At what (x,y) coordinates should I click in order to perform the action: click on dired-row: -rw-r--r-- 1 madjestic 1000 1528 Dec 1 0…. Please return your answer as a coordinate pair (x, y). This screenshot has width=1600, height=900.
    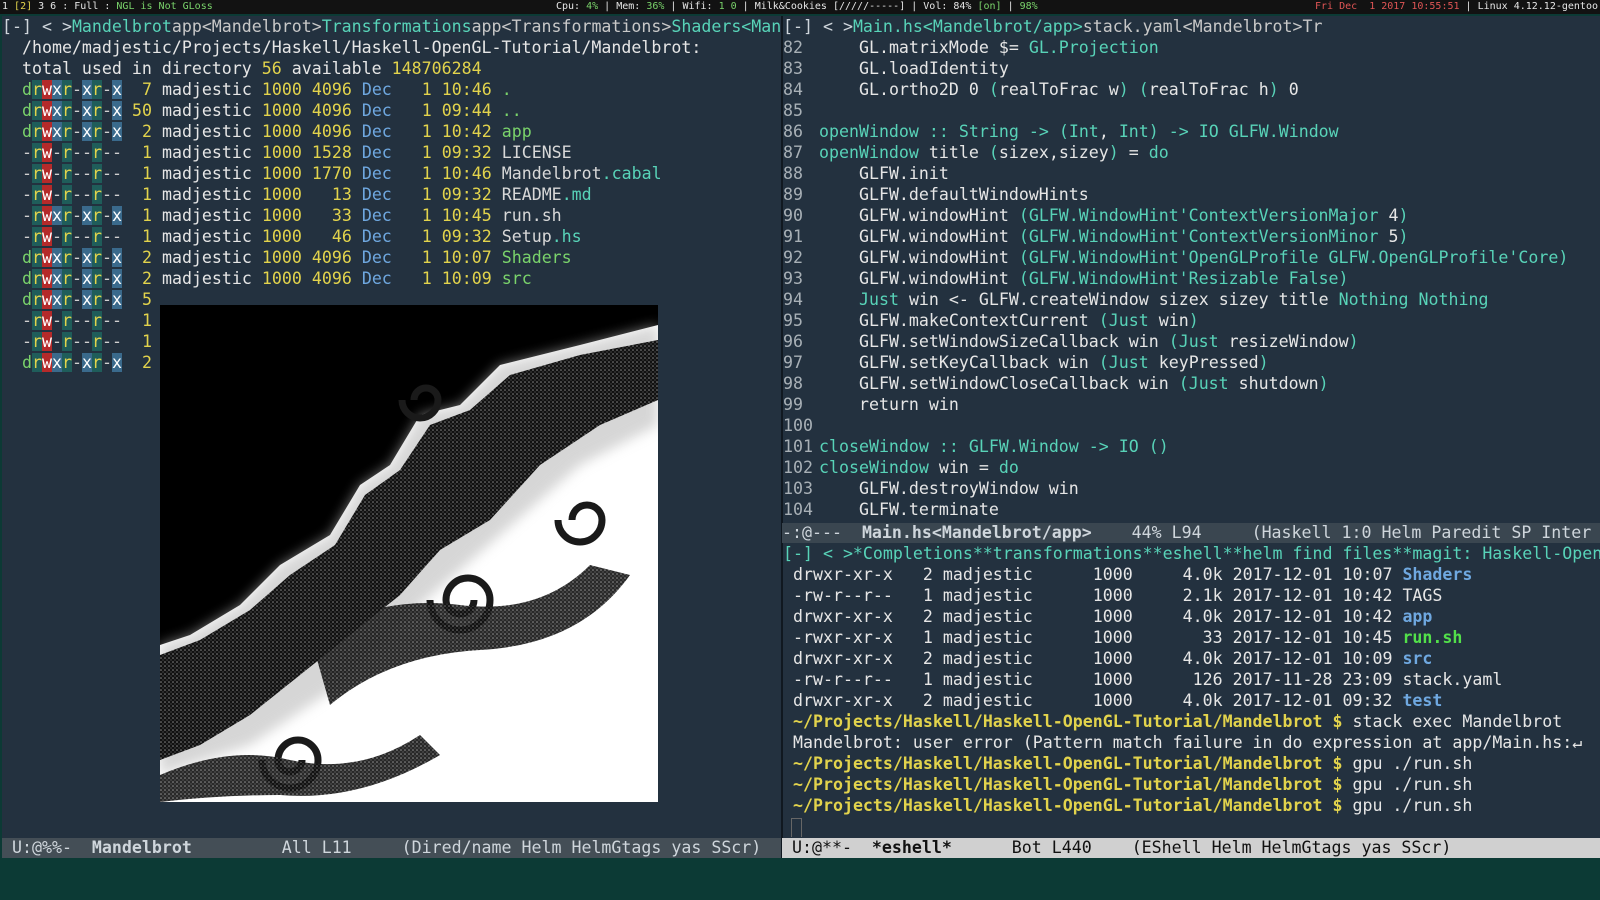
    Looking at the image, I should click on (400, 152).